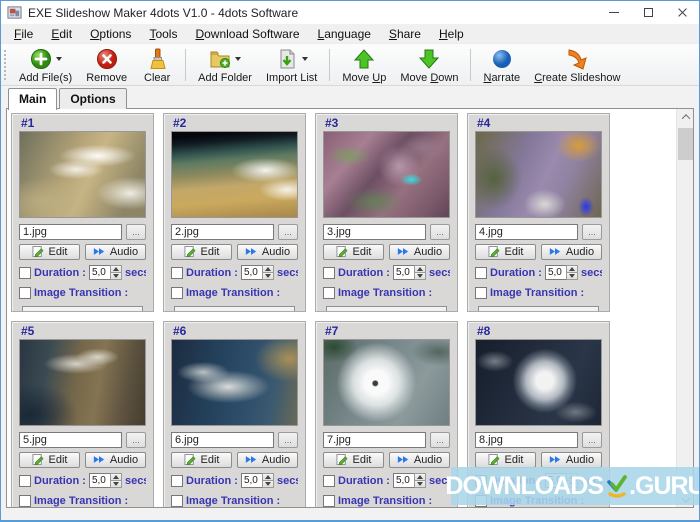  I want to click on toolbar-button-create-slideshow: Create Slideshow, so click(577, 65).